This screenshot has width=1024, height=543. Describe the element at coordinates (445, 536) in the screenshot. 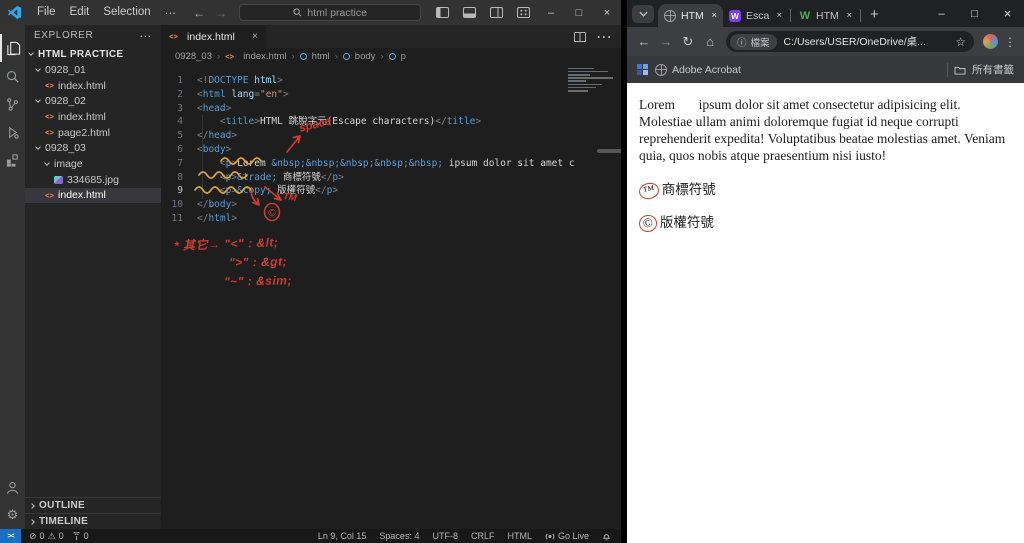

I see `encoding-setting: UTF-8` at that location.